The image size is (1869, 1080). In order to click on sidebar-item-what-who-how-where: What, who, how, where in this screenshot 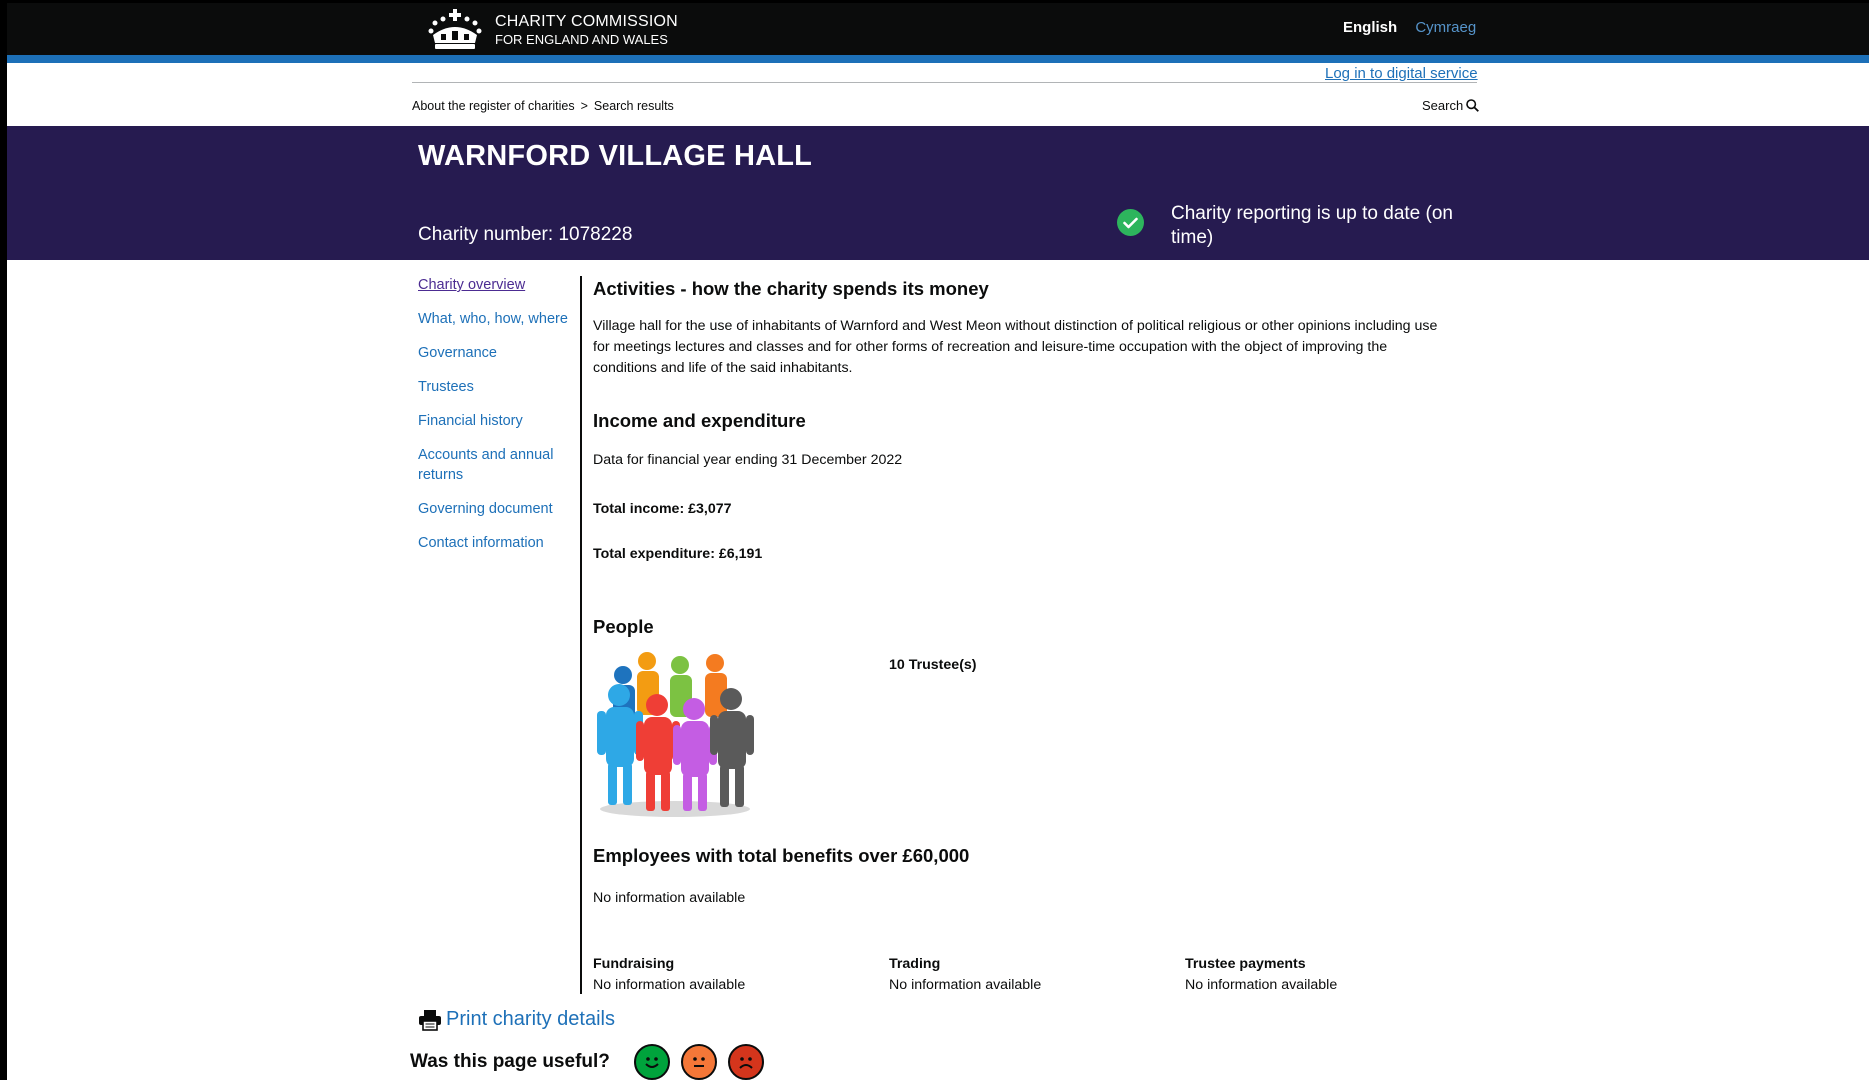, I will do `click(493, 319)`.